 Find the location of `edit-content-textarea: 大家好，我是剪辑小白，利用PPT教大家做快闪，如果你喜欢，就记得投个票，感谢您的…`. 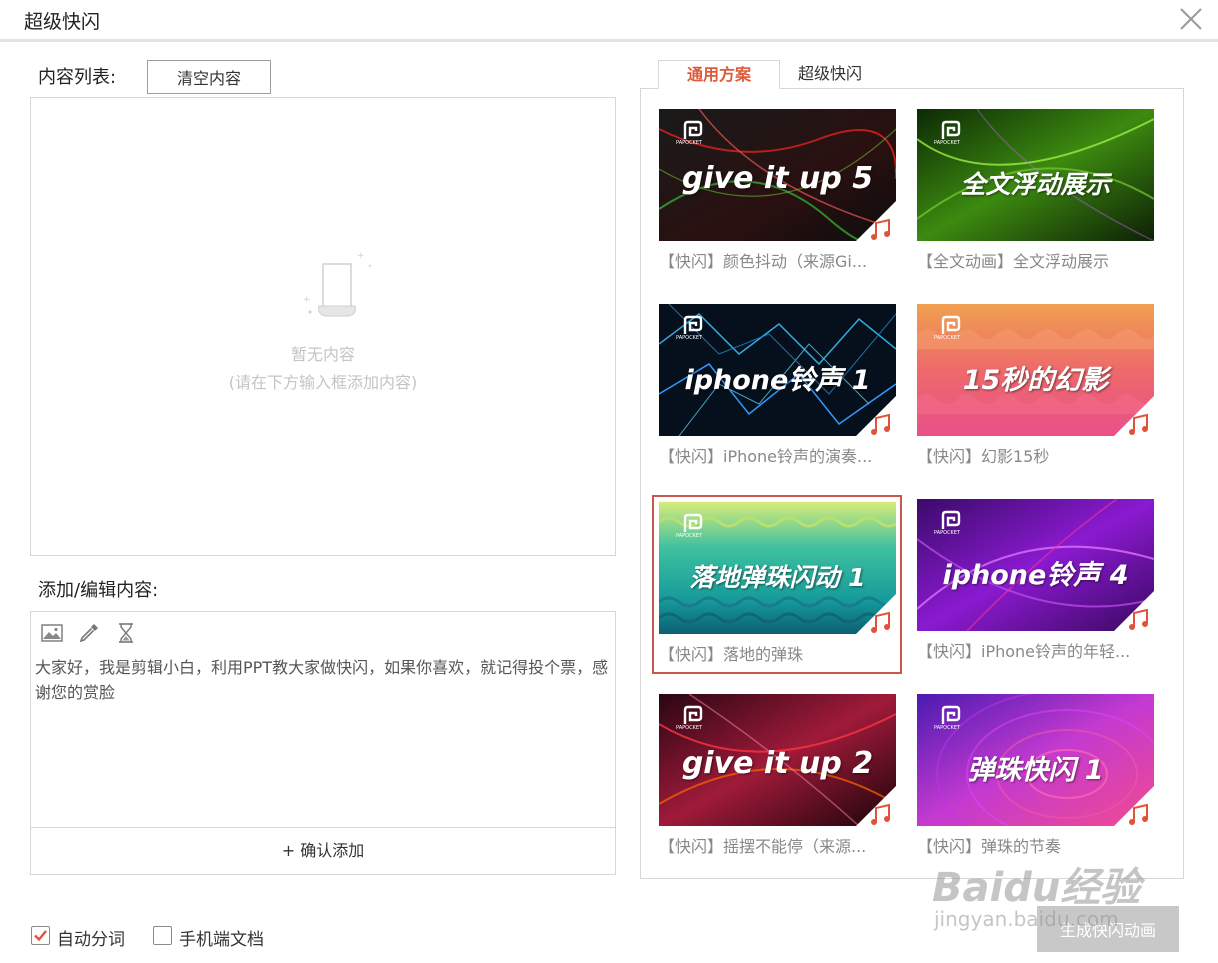

edit-content-textarea: 大家好，我是剪辑小白，利用PPT教大家做快闪，如果你喜欢，就记得投个票，感谢您的… is located at coordinates (324, 680).